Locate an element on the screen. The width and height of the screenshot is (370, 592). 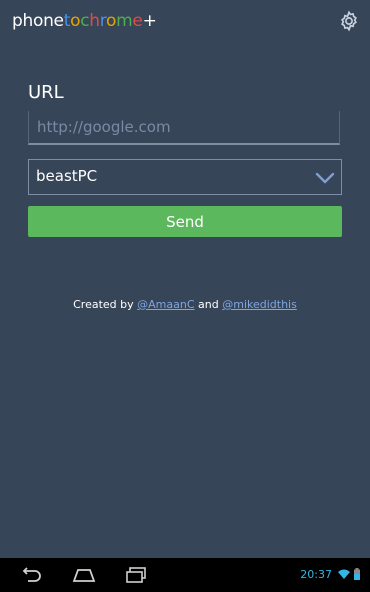
home-icon is located at coordinates (84, 575).